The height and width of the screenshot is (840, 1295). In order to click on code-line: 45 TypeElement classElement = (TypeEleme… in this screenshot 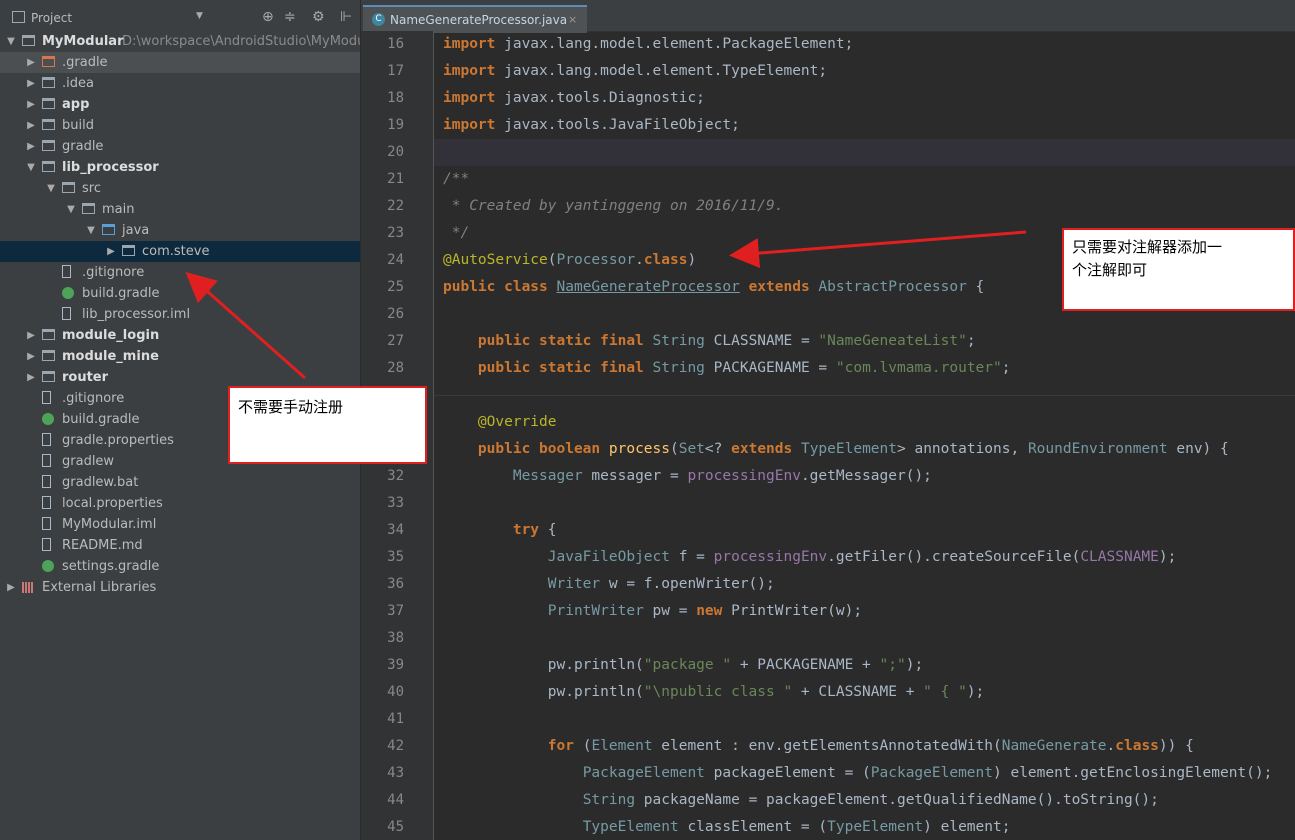, I will do `click(841, 827)`.